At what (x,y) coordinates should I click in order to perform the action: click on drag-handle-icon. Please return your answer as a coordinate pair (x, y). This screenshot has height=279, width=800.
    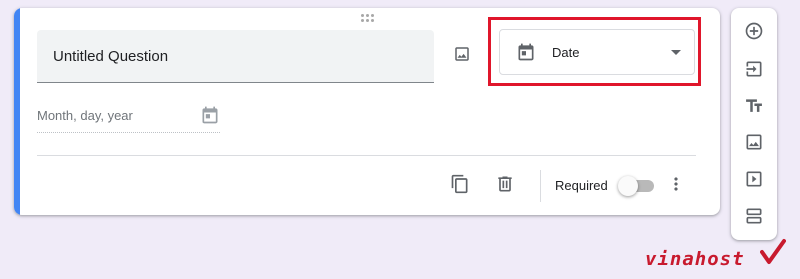
    Looking at the image, I should click on (369, 19).